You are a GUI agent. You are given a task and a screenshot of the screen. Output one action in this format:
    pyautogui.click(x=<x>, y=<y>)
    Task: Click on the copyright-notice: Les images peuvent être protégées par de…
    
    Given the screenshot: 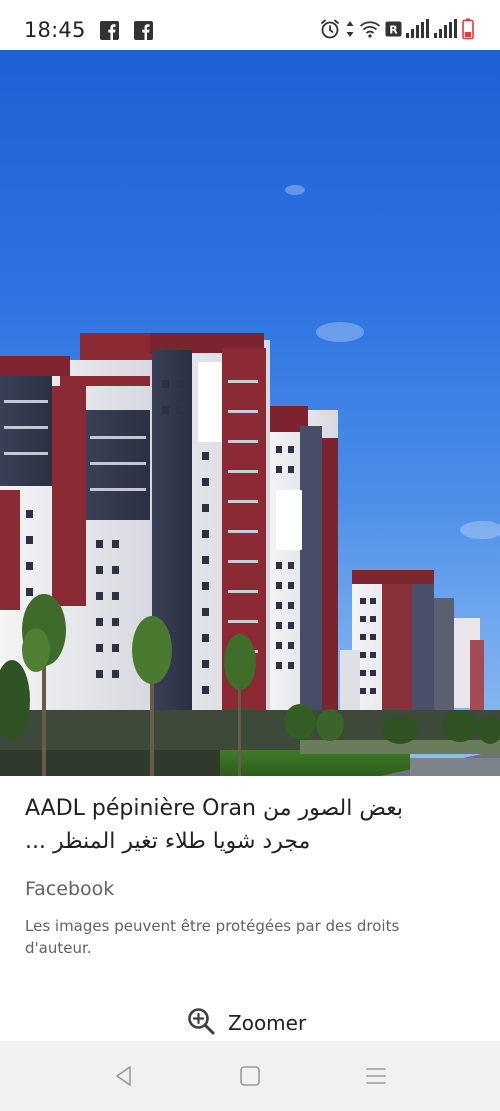 What is the action you would take?
    pyautogui.click(x=212, y=937)
    